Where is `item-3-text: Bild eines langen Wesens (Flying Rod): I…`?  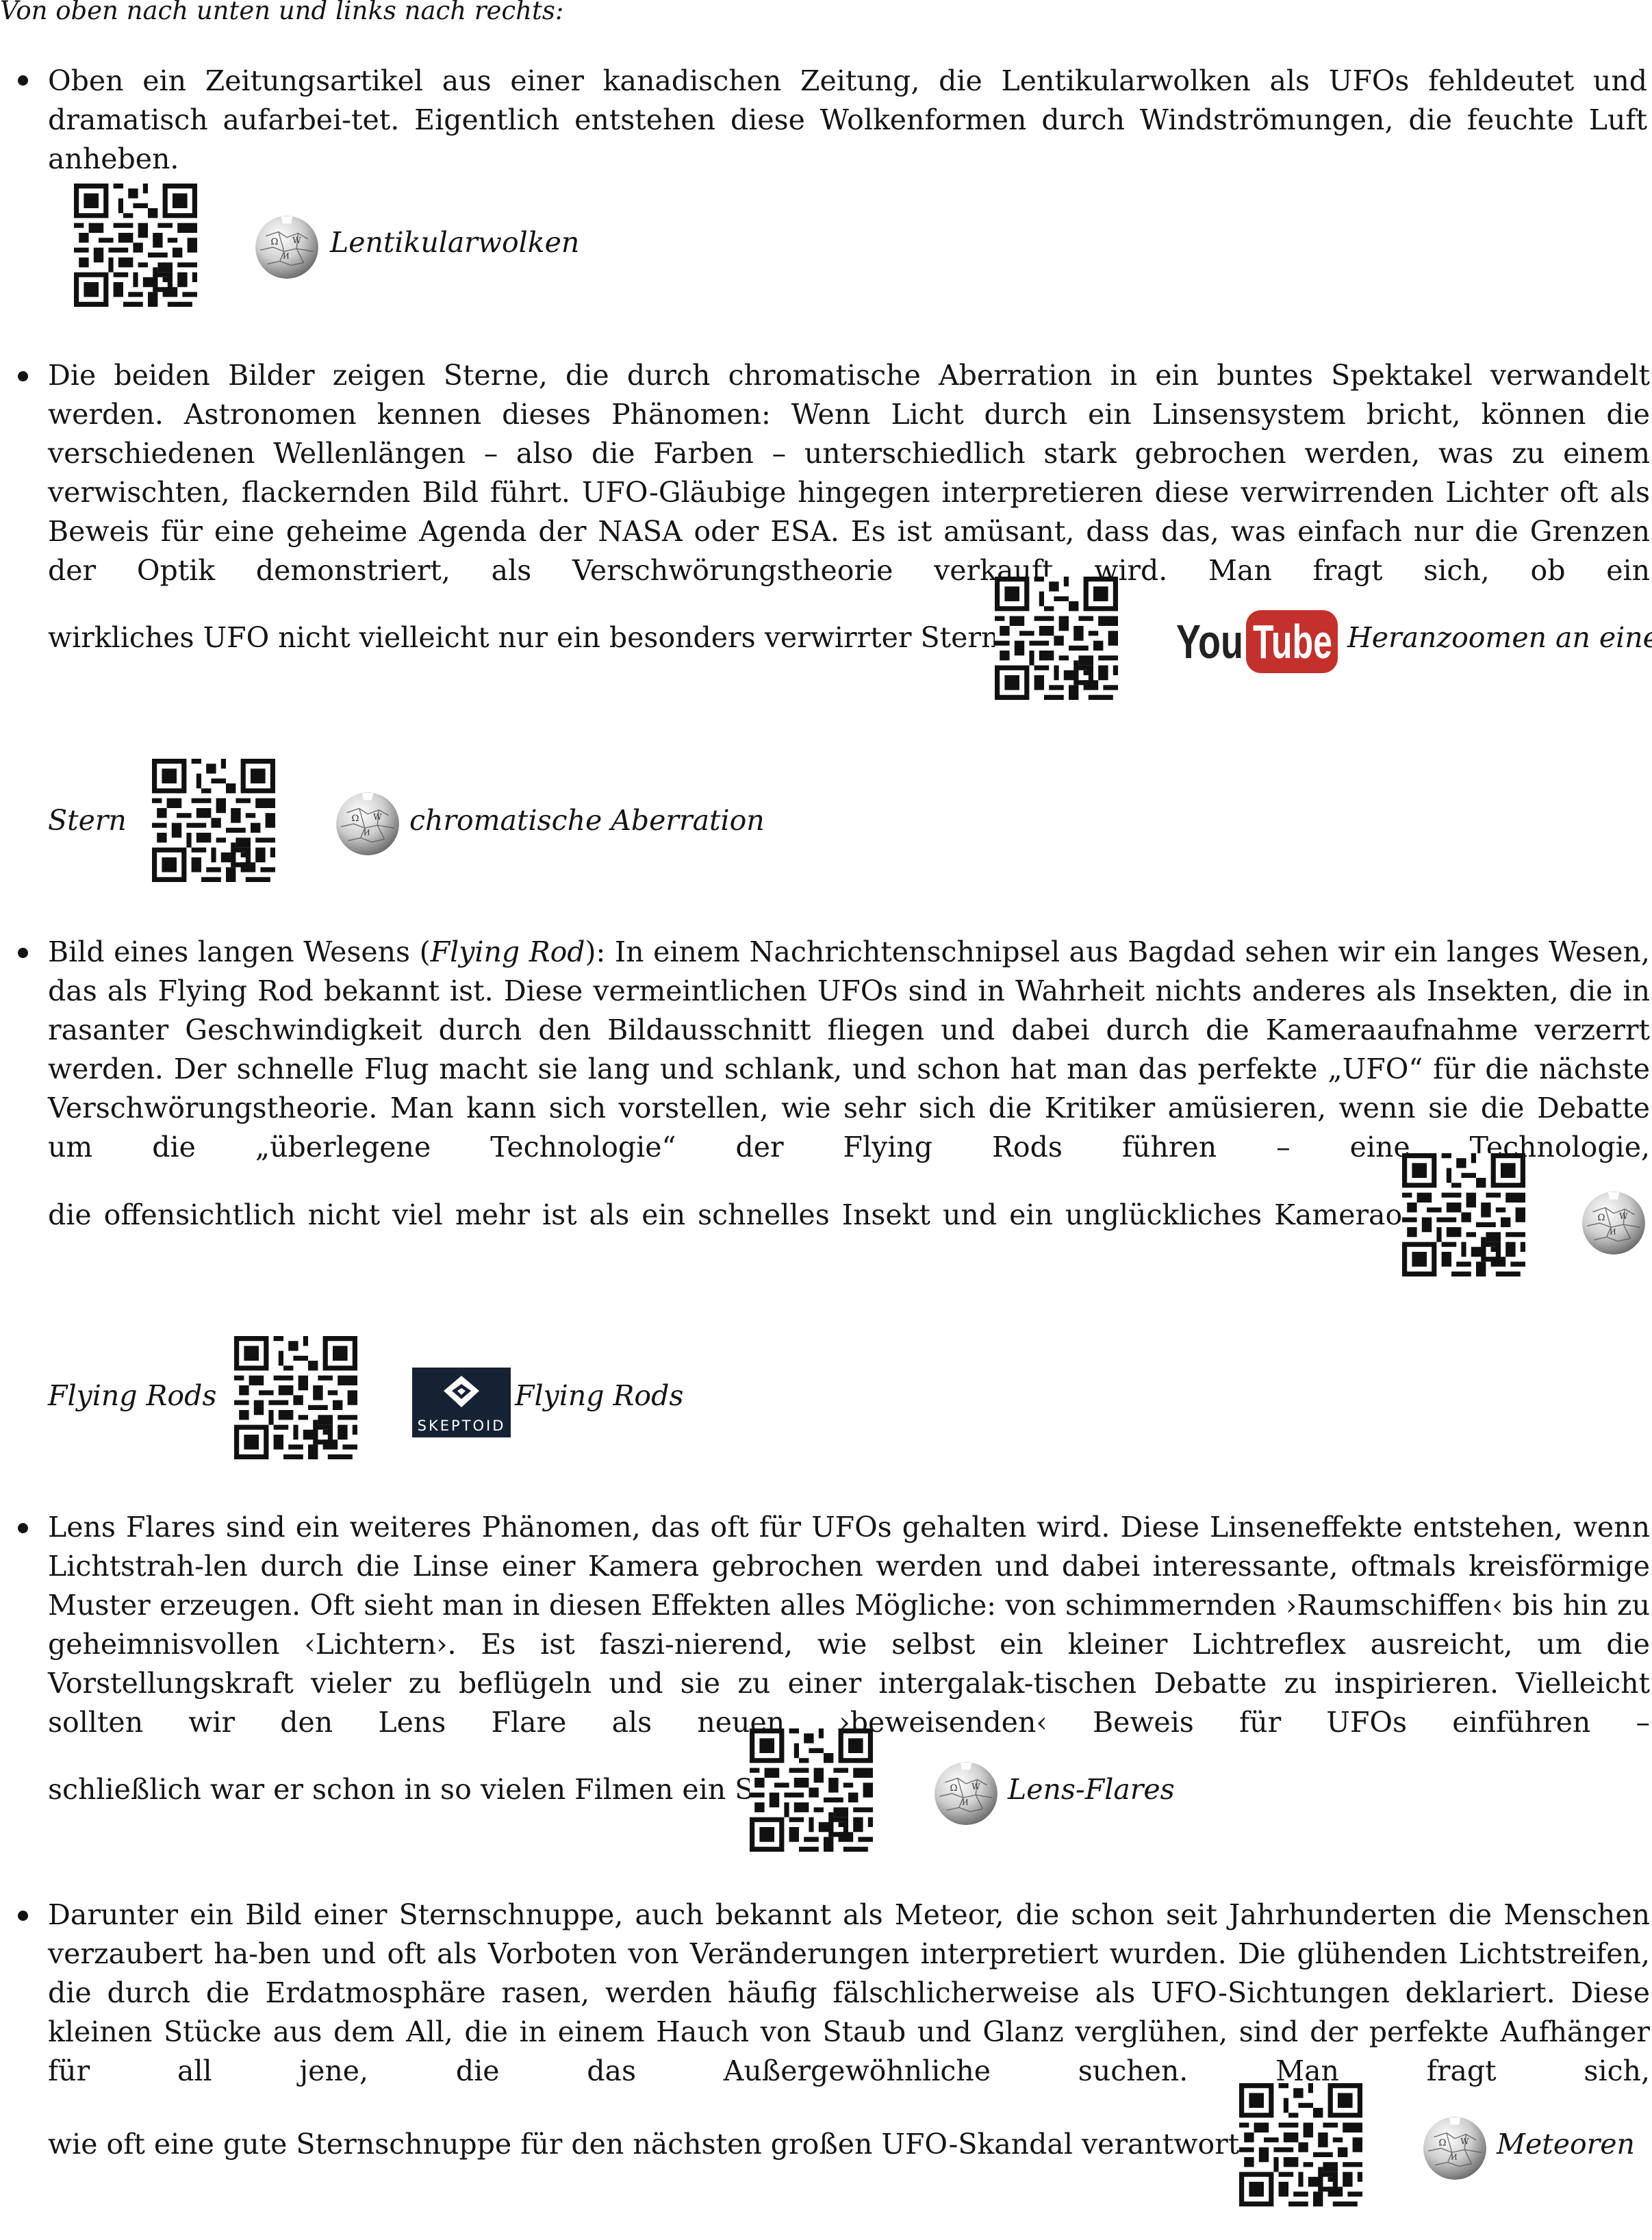
item-3-text: Bild eines langen Wesens (Flying Rod): I… is located at coordinates (849, 1050).